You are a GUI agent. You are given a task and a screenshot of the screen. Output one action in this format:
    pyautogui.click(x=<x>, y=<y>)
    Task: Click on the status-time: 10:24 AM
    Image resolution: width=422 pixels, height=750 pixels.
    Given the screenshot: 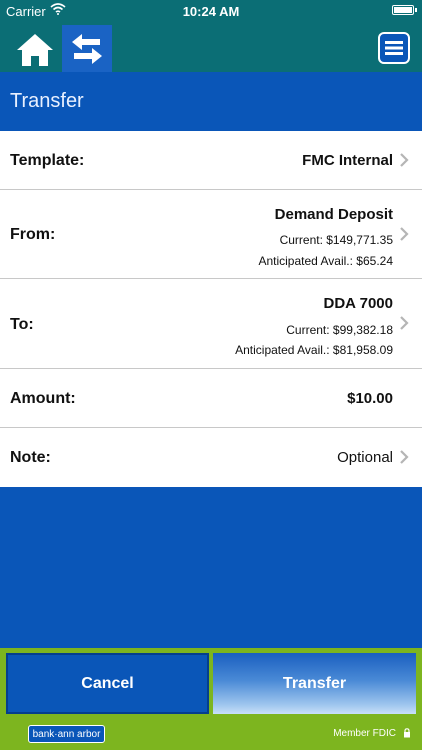 What is the action you would take?
    pyautogui.click(x=211, y=11)
    